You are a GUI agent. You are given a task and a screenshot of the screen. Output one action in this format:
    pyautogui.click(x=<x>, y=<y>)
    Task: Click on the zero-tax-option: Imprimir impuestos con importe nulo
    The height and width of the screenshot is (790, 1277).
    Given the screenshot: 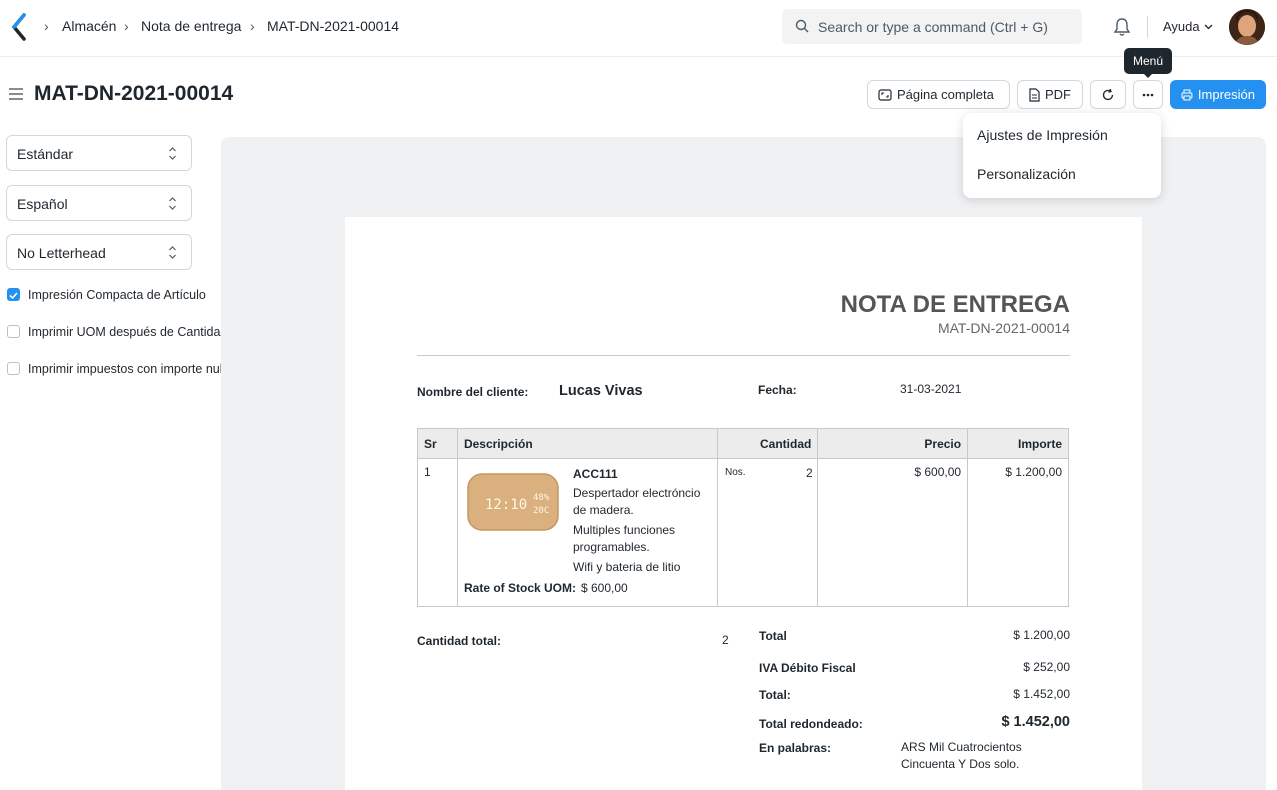 What is the action you would take?
    pyautogui.click(x=113, y=369)
    